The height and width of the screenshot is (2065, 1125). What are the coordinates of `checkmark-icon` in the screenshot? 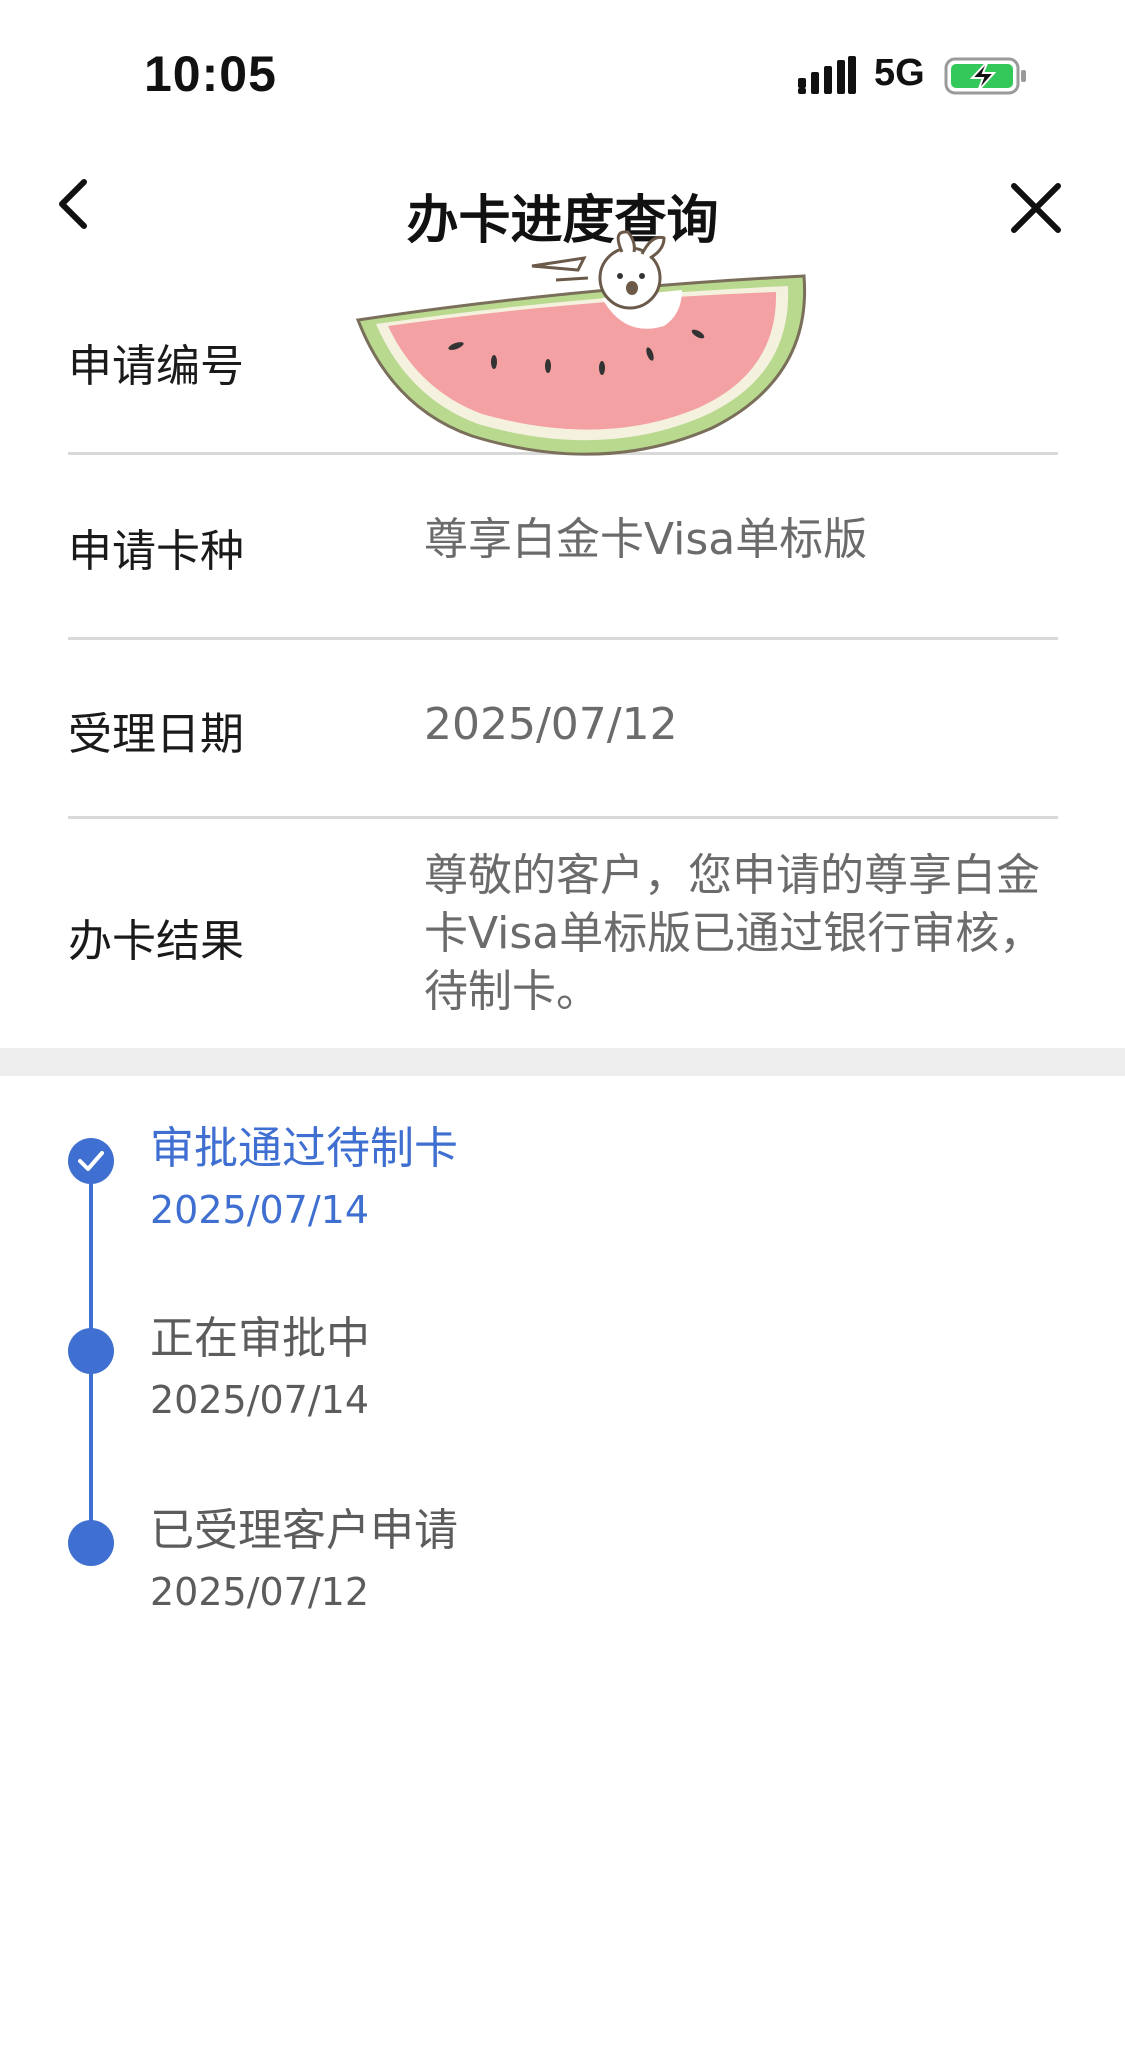 It's located at (91, 1161).